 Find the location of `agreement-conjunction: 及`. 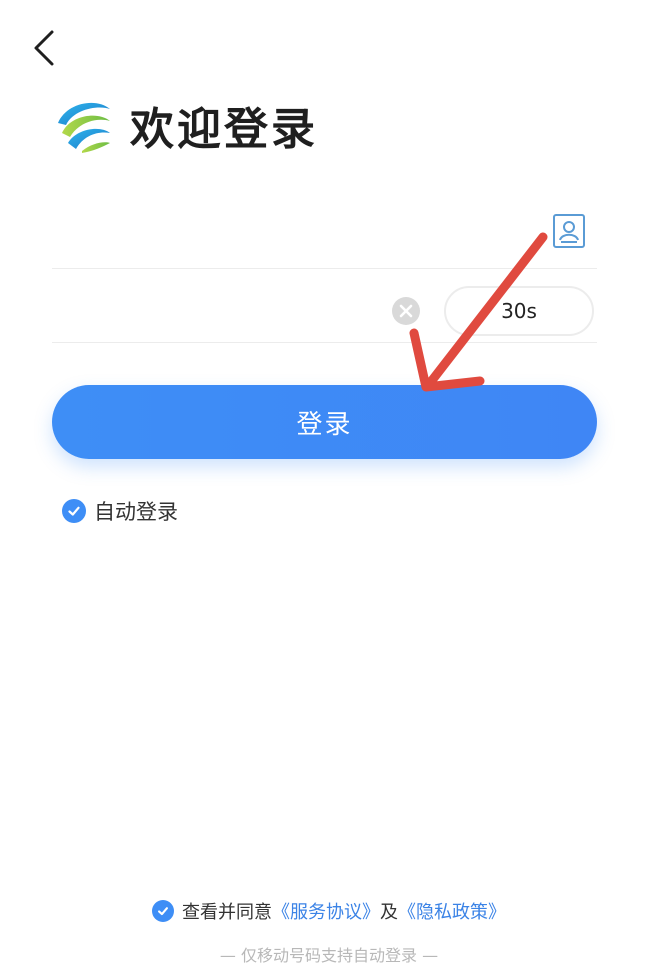

agreement-conjunction: 及 is located at coordinates (389, 912).